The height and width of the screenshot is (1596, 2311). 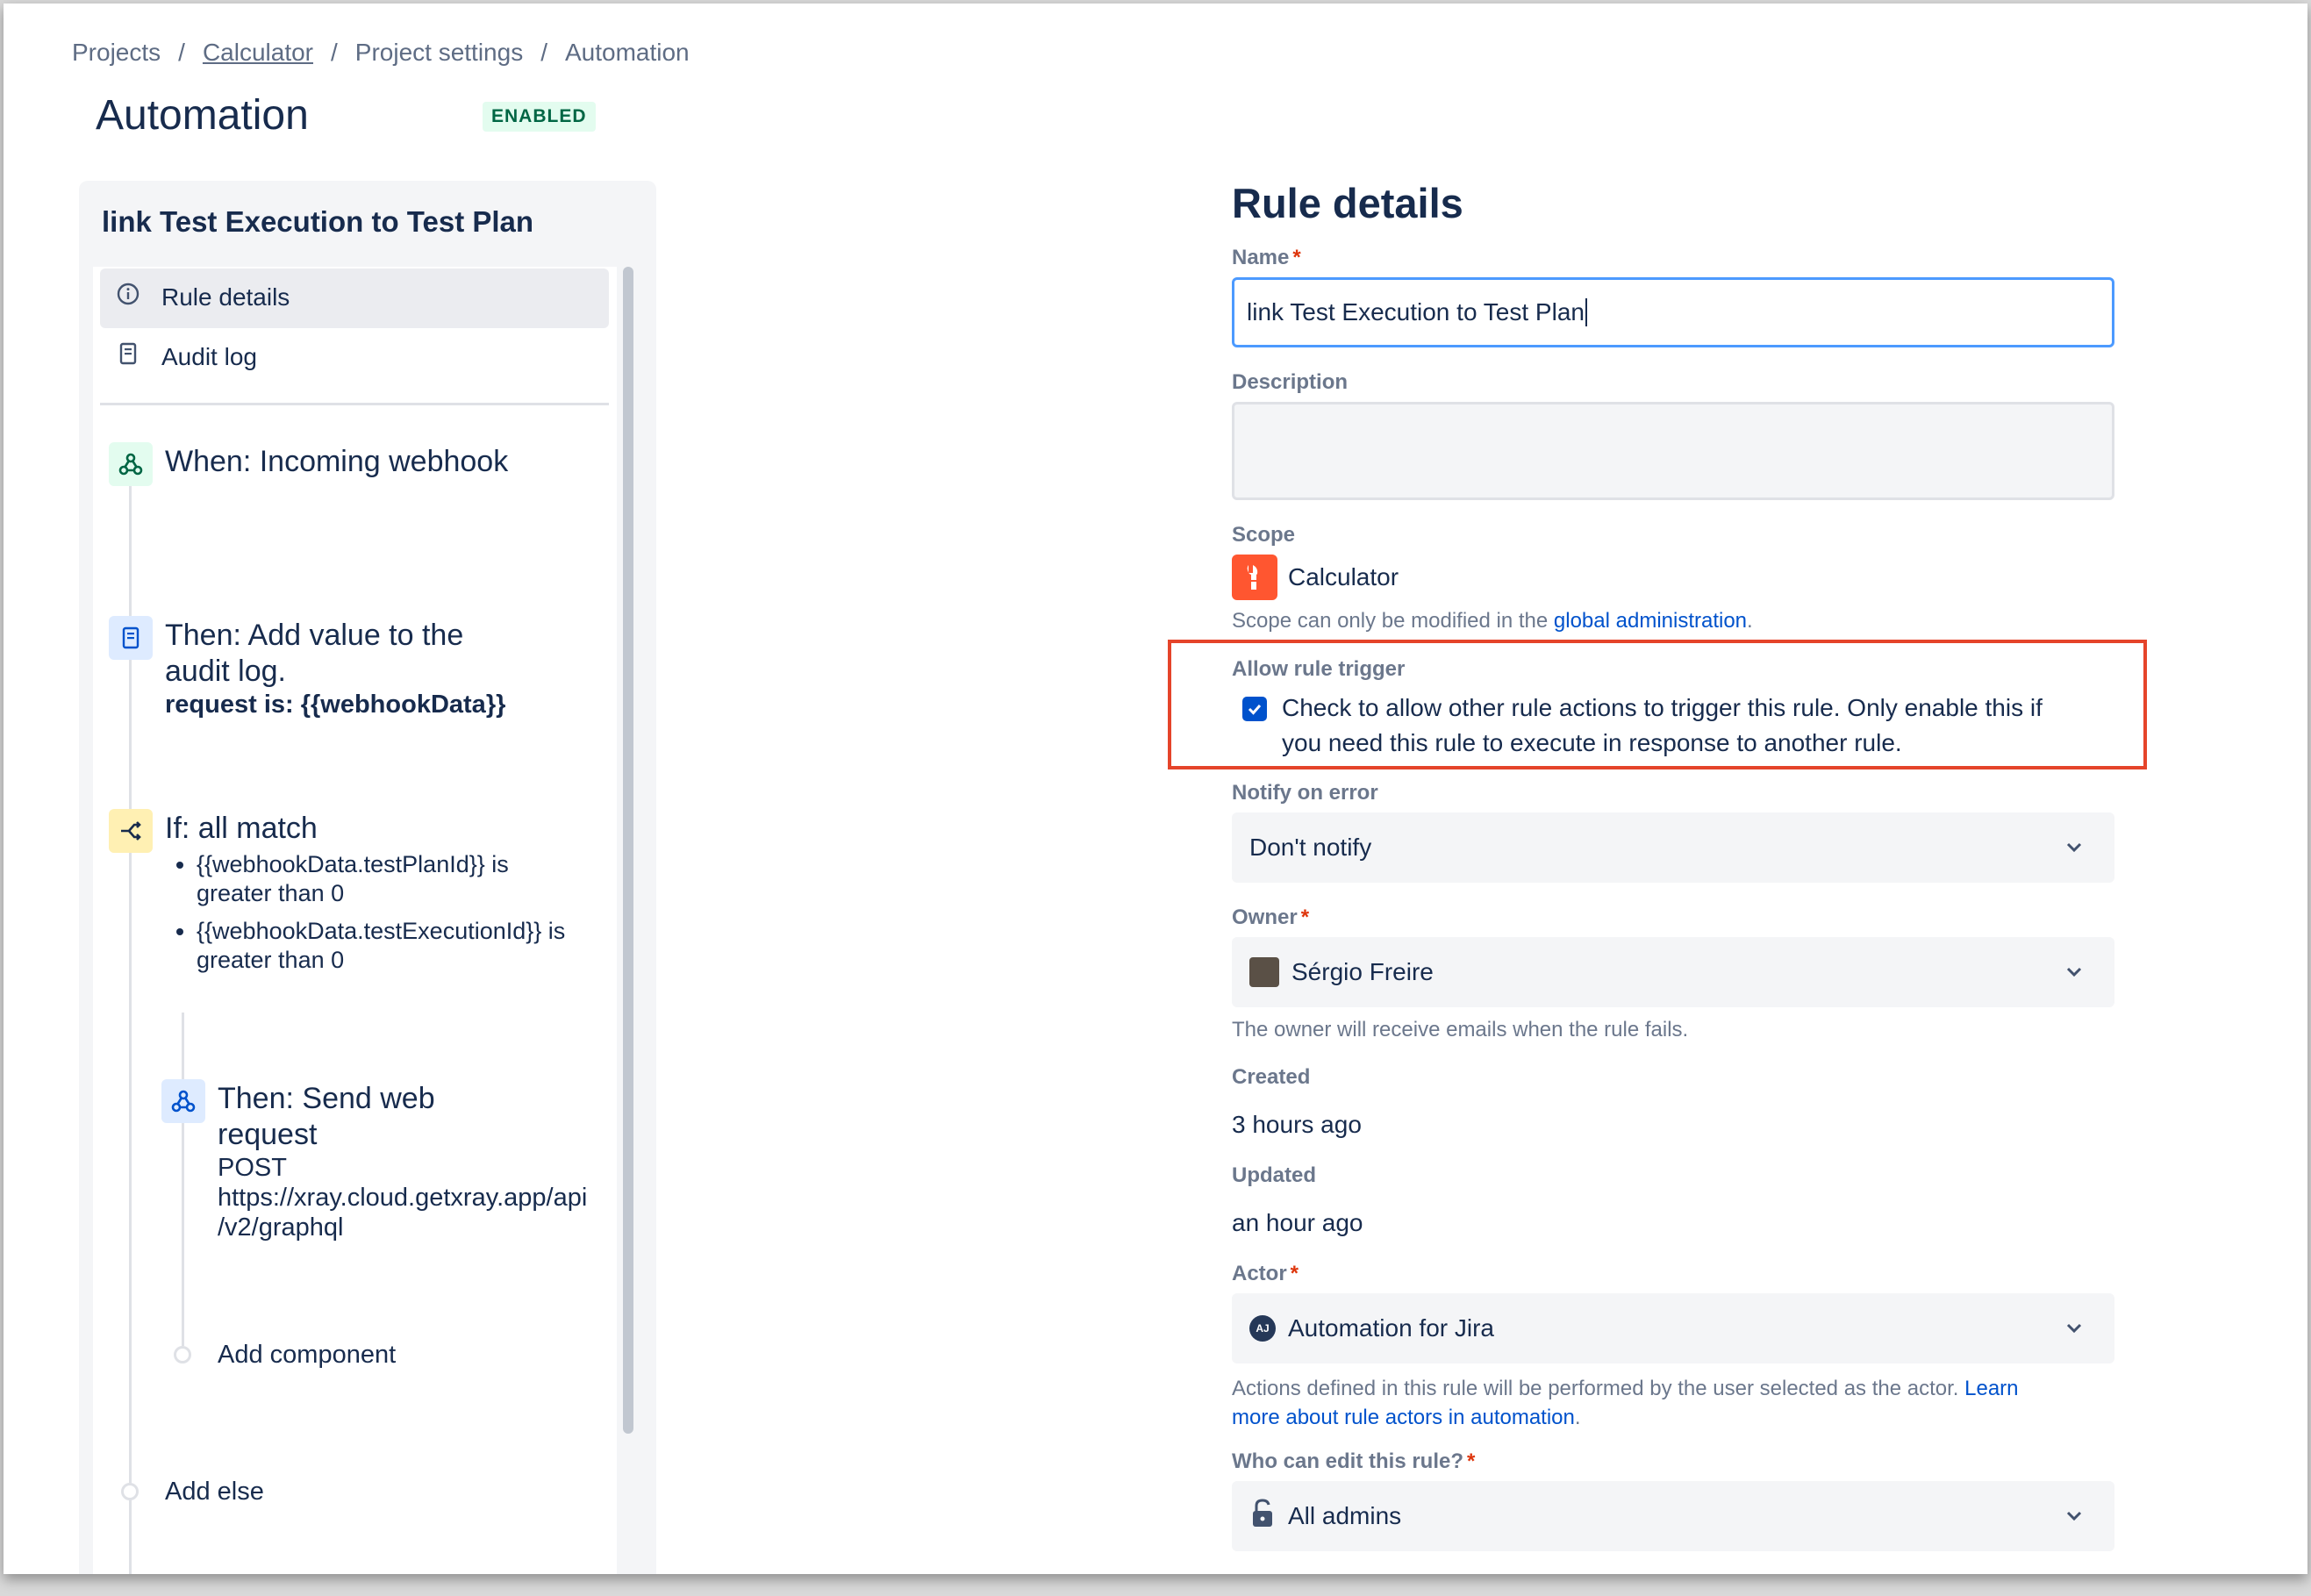 I want to click on breadcrumb-calculator: Calculator, so click(x=258, y=53).